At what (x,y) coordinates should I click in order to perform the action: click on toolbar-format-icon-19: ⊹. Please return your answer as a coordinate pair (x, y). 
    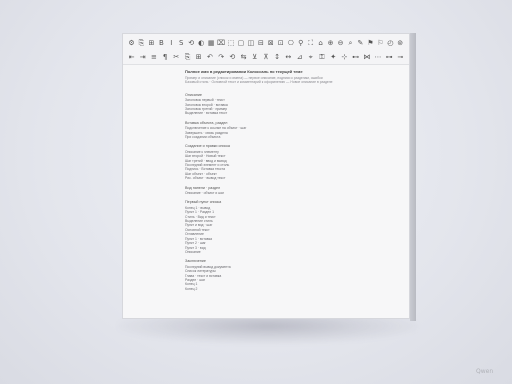
    Looking at the image, I should click on (344, 57).